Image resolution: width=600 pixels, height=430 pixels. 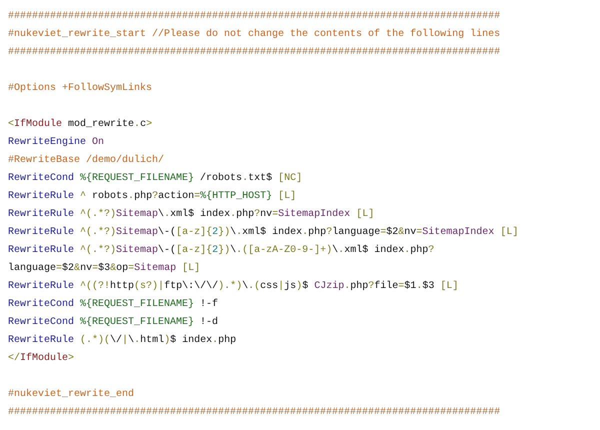 I want to click on code-line: #nukeviet_rewrite_end, so click(x=71, y=394).